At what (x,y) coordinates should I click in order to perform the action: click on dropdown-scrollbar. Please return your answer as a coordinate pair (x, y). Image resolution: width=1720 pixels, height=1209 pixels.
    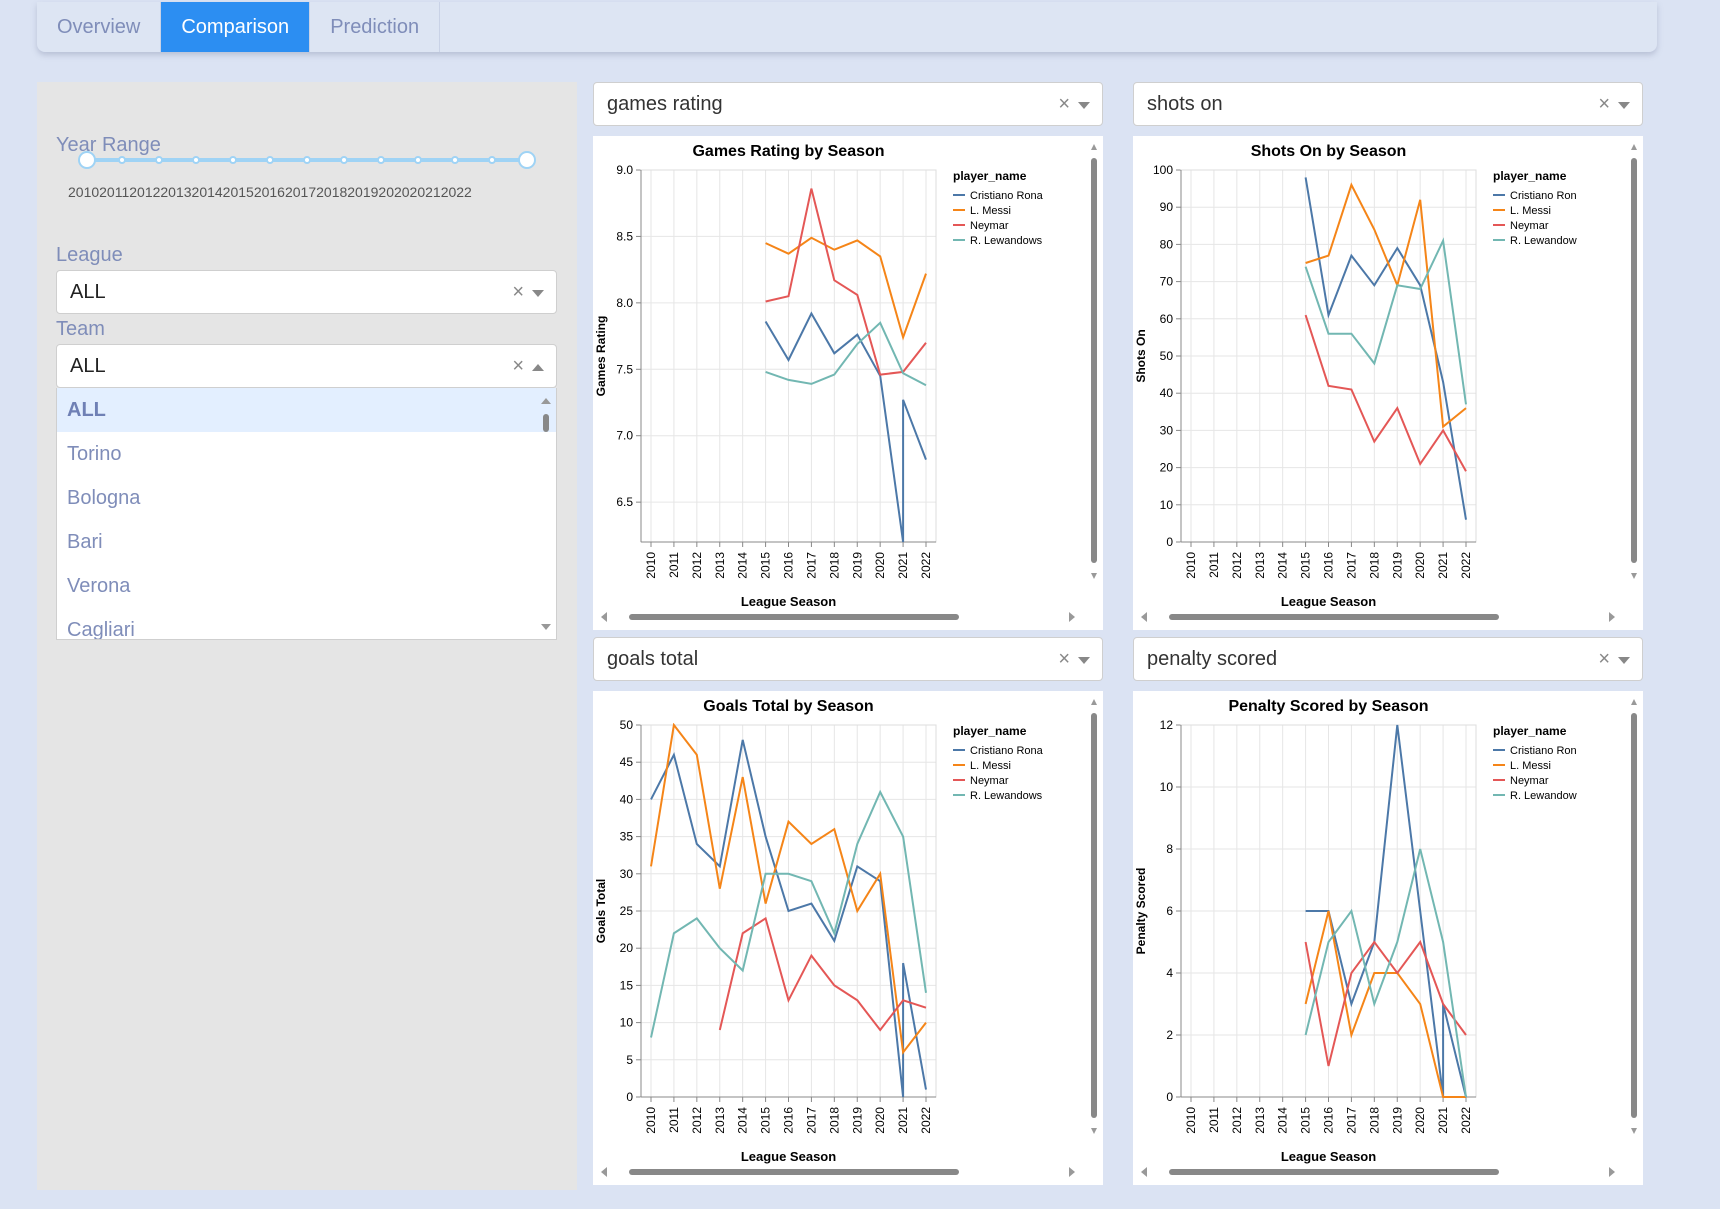
    Looking at the image, I should click on (546, 514).